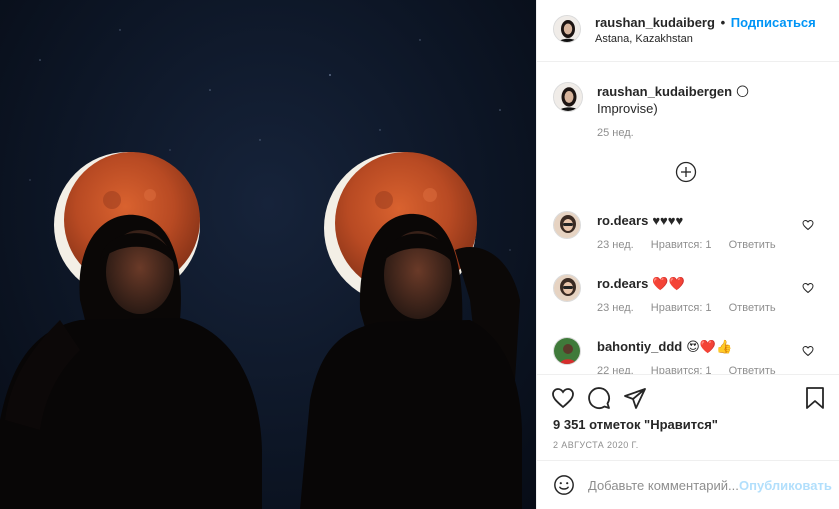 The height and width of the screenshot is (509, 839). What do you see at coordinates (596, 445) in the screenshot?
I see `post-date: 2 АВГУСТА 2020 Г.` at bounding box center [596, 445].